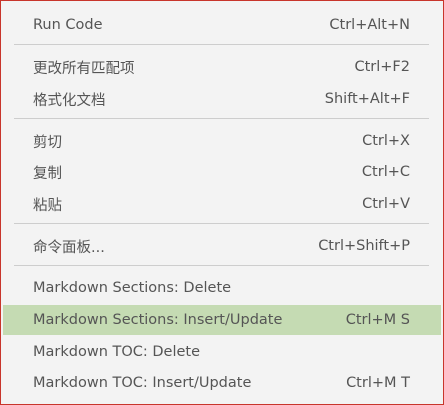 The image size is (444, 405). I want to click on menu-item-label: 复制, so click(47, 173).